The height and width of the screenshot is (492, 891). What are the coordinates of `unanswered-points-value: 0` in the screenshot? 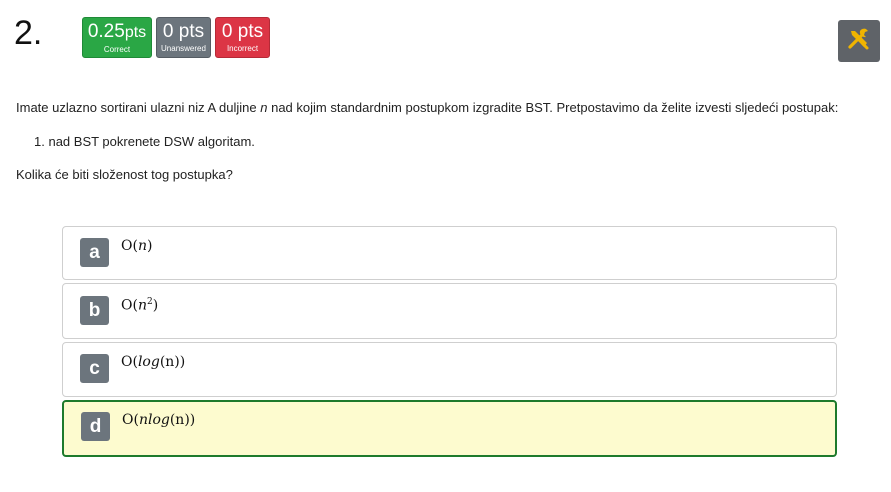 It's located at (168, 31).